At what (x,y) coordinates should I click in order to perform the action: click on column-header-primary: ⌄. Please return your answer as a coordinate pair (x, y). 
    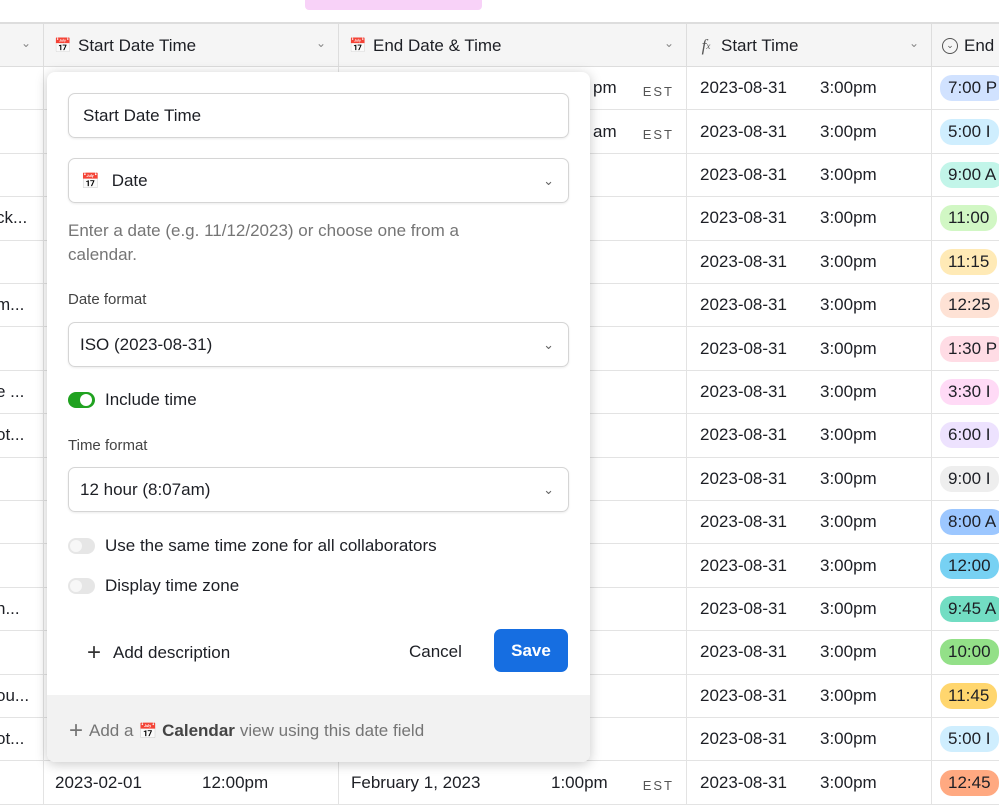
    Looking at the image, I should click on (22, 45).